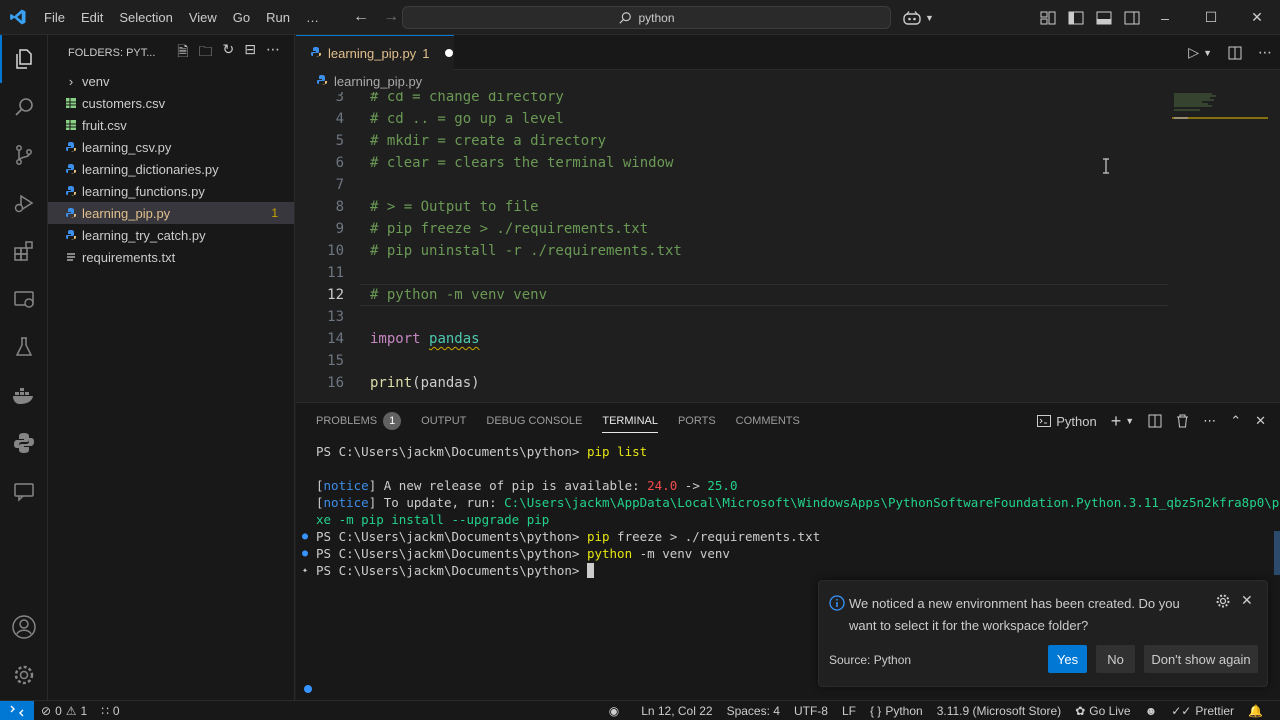  I want to click on new-folder-icon: 🗀, so click(206, 53).